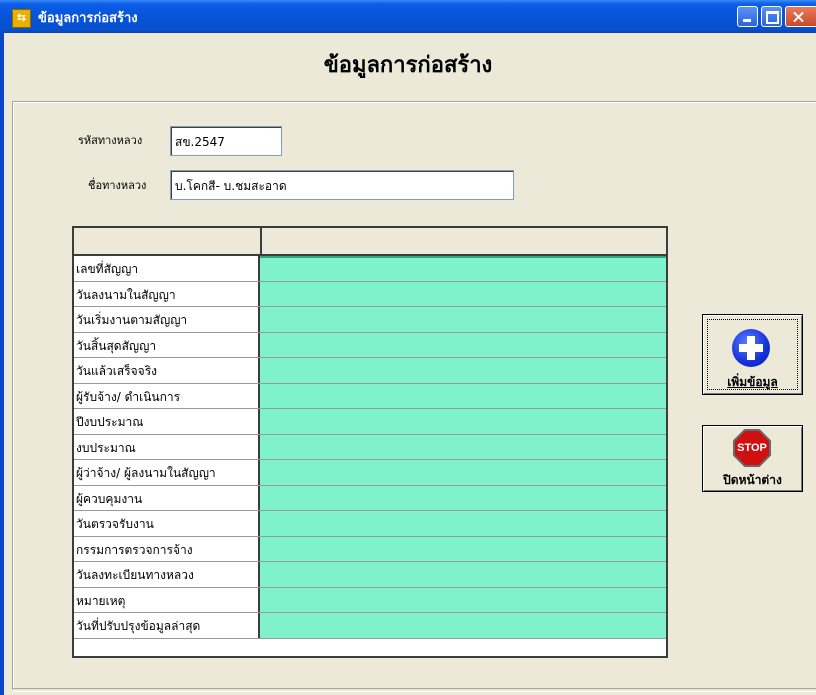  What do you see at coordinates (751, 348) in the screenshot?
I see `plus-circle-icon` at bounding box center [751, 348].